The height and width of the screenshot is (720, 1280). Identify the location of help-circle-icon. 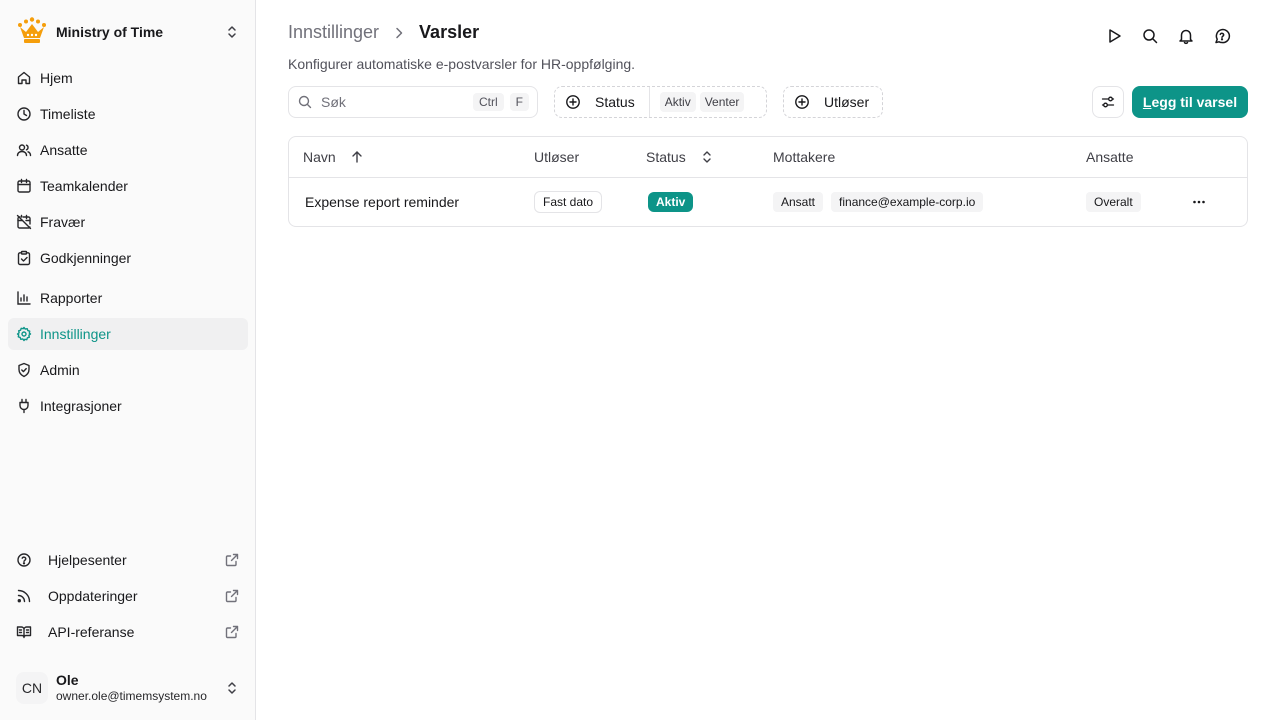
(24, 560).